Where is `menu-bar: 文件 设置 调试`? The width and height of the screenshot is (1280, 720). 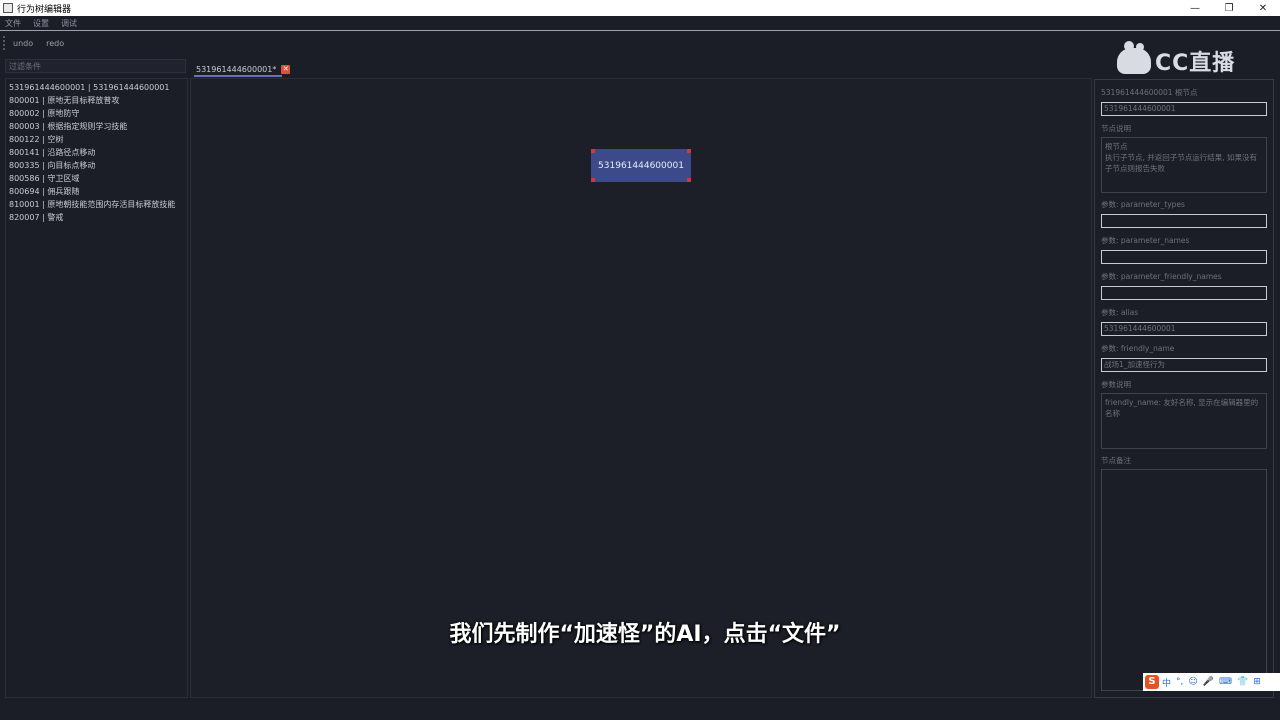
menu-bar: 文件 设置 调试 is located at coordinates (640, 23).